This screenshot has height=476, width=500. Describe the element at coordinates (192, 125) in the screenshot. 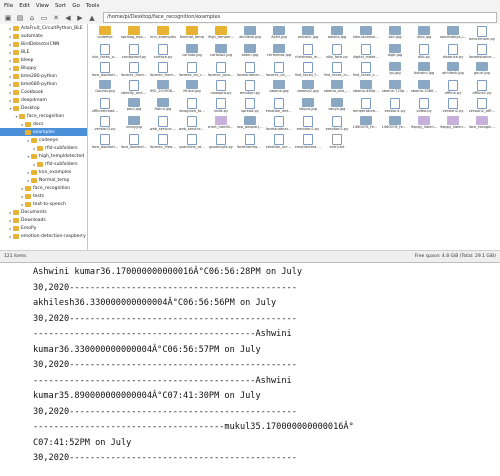

I see `file-item: web_service_example.py` at that location.